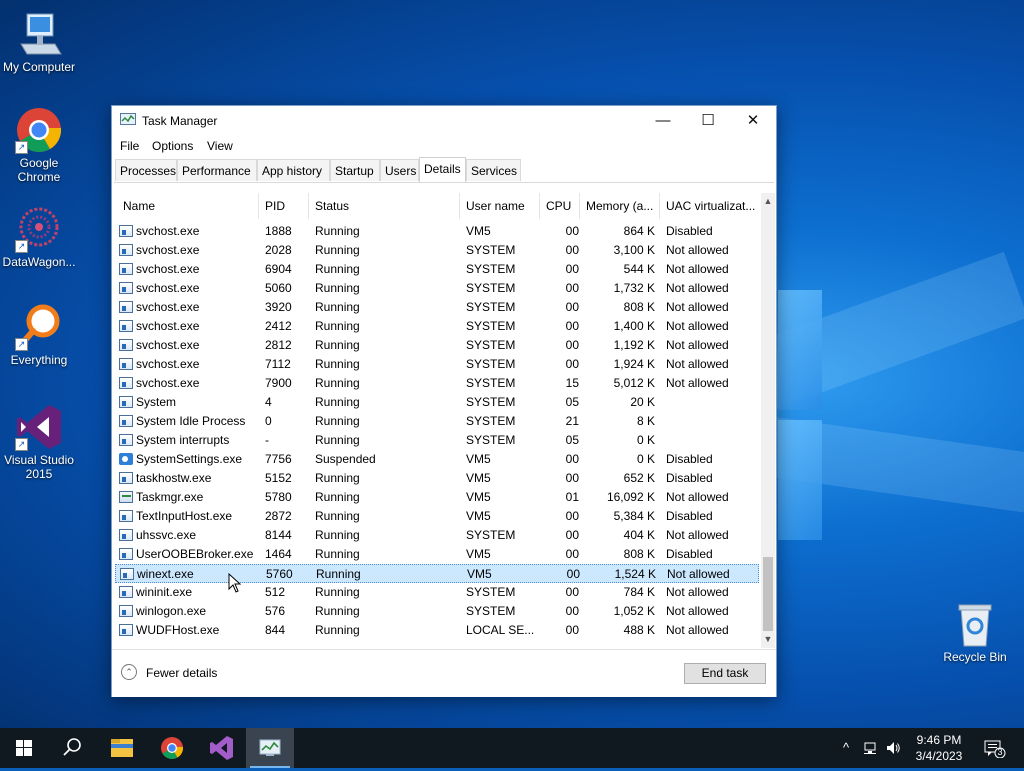  Describe the element at coordinates (278, 231) in the screenshot. I see `process-pid: 1888` at that location.